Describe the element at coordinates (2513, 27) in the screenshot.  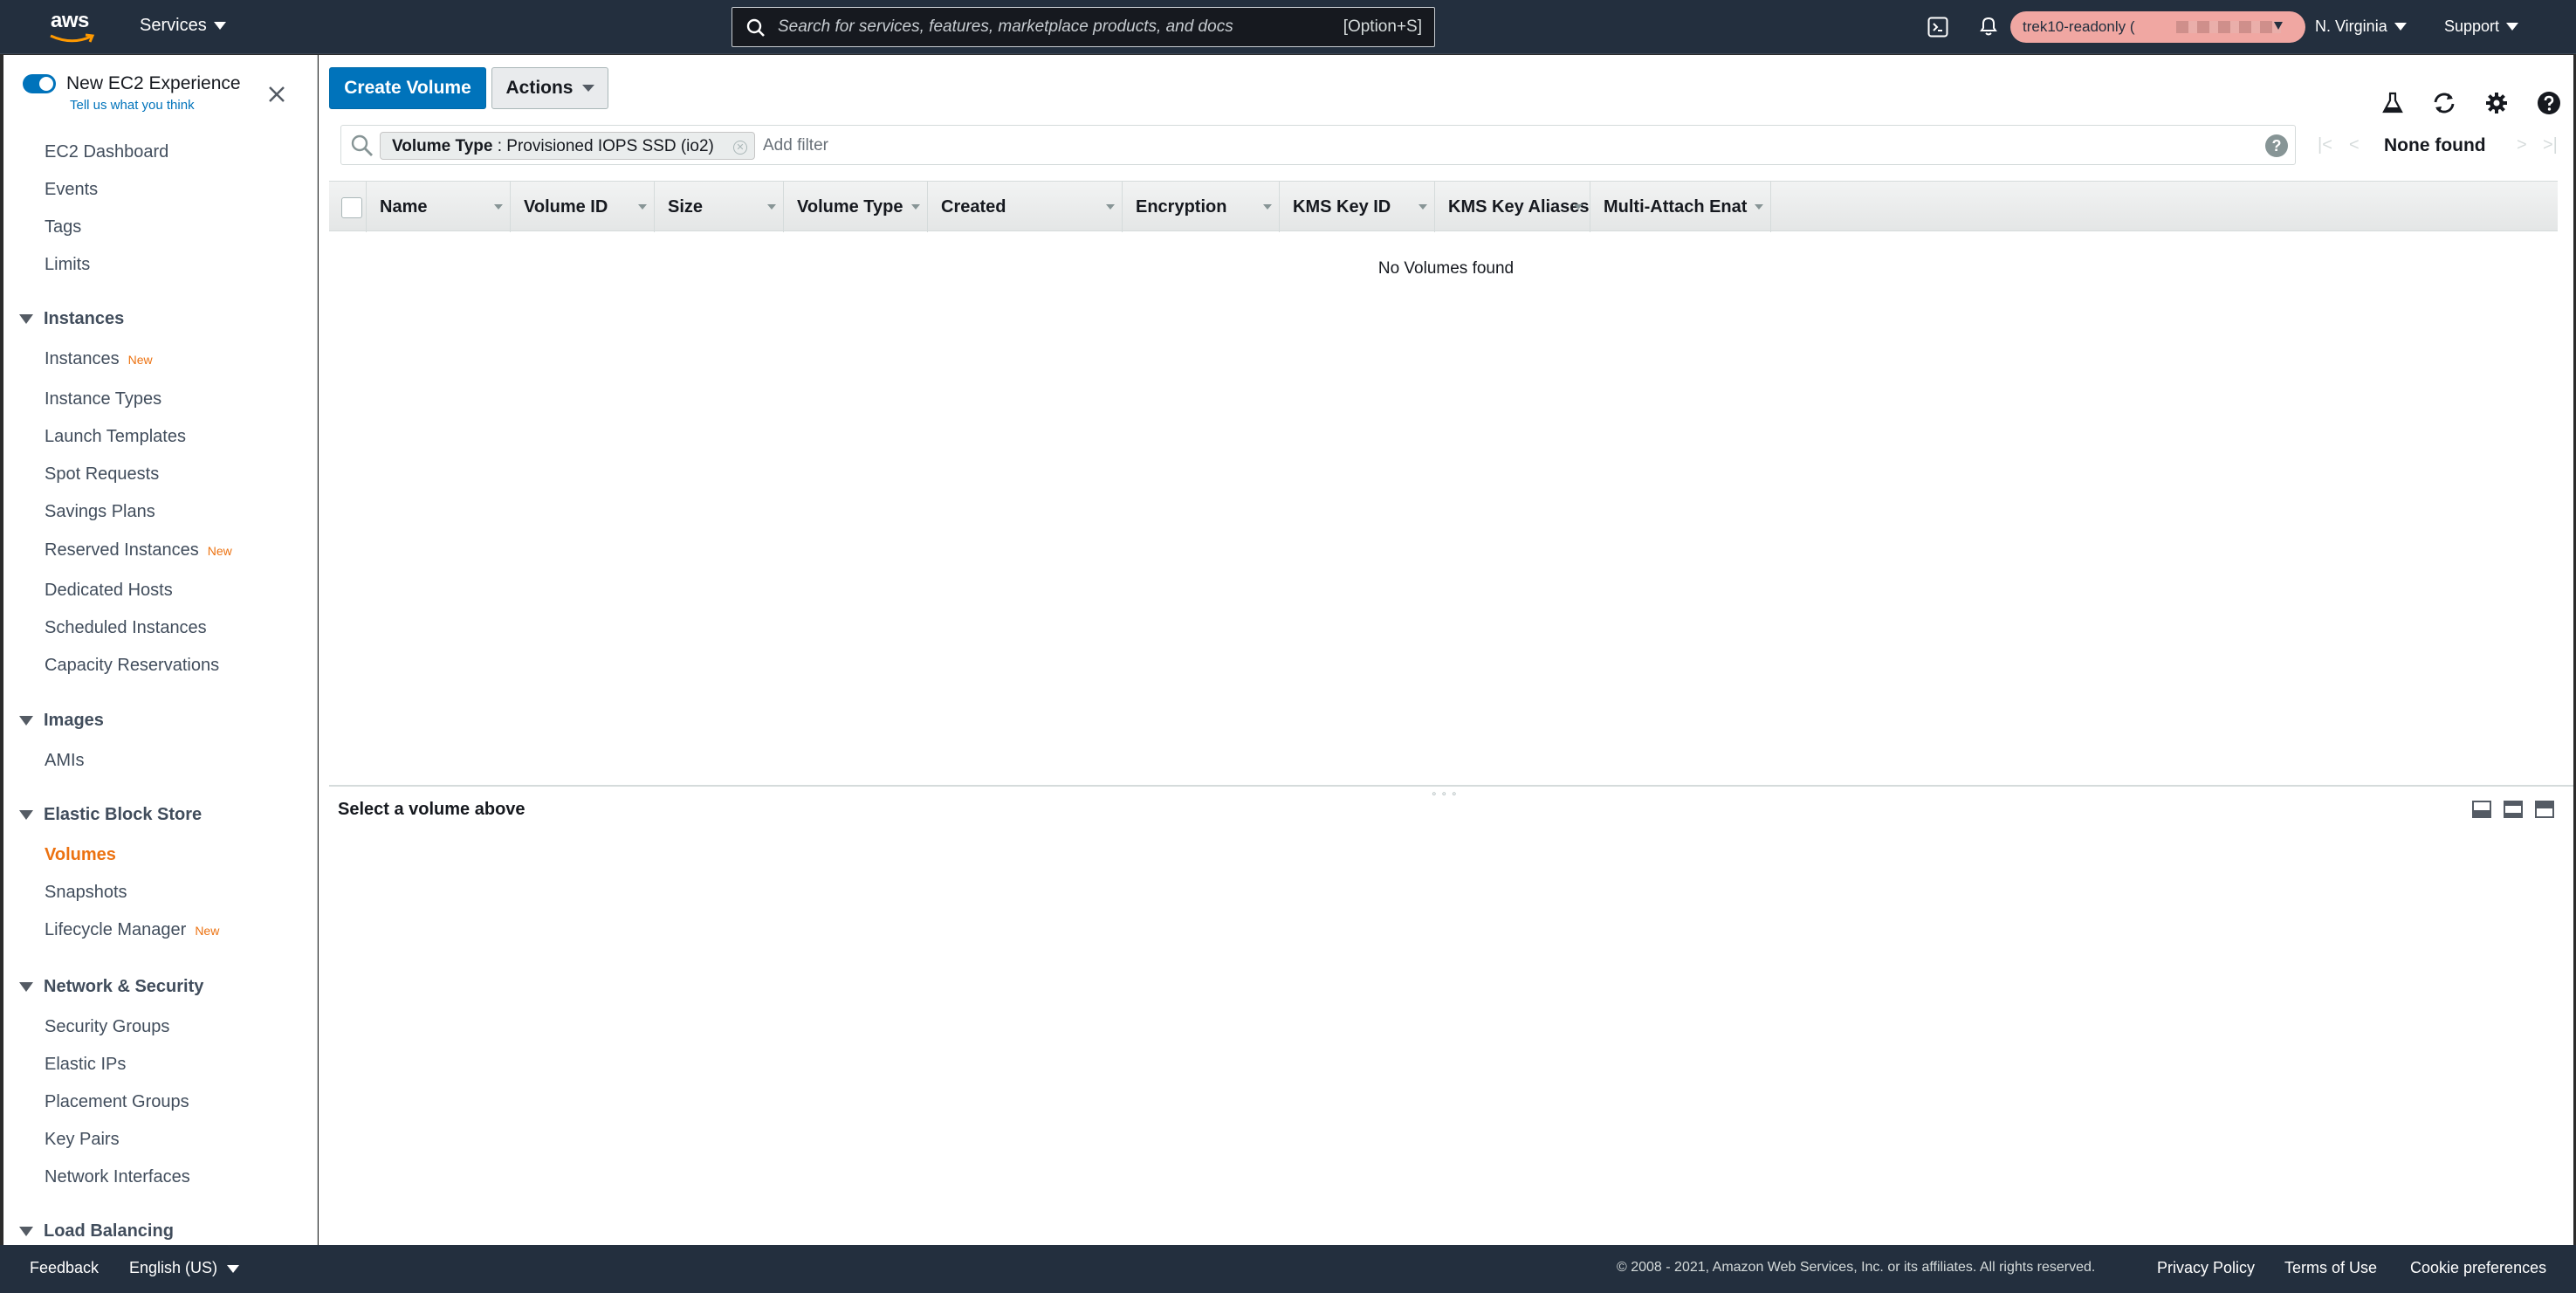
I see `chevron-down-icon` at that location.